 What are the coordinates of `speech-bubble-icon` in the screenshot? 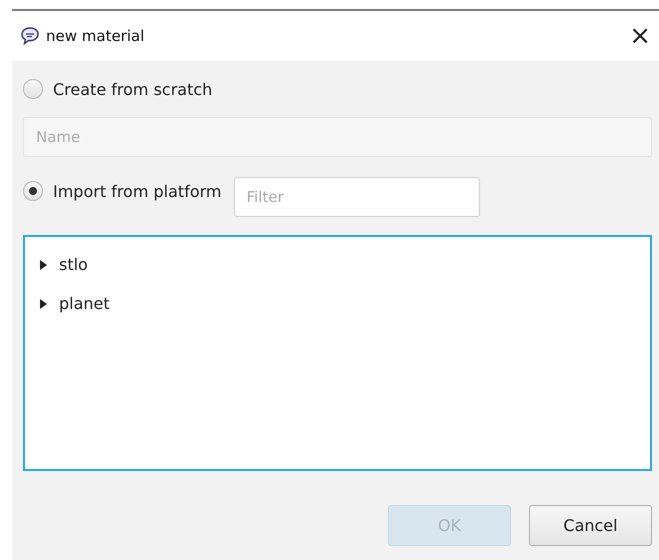 It's located at (30, 36).